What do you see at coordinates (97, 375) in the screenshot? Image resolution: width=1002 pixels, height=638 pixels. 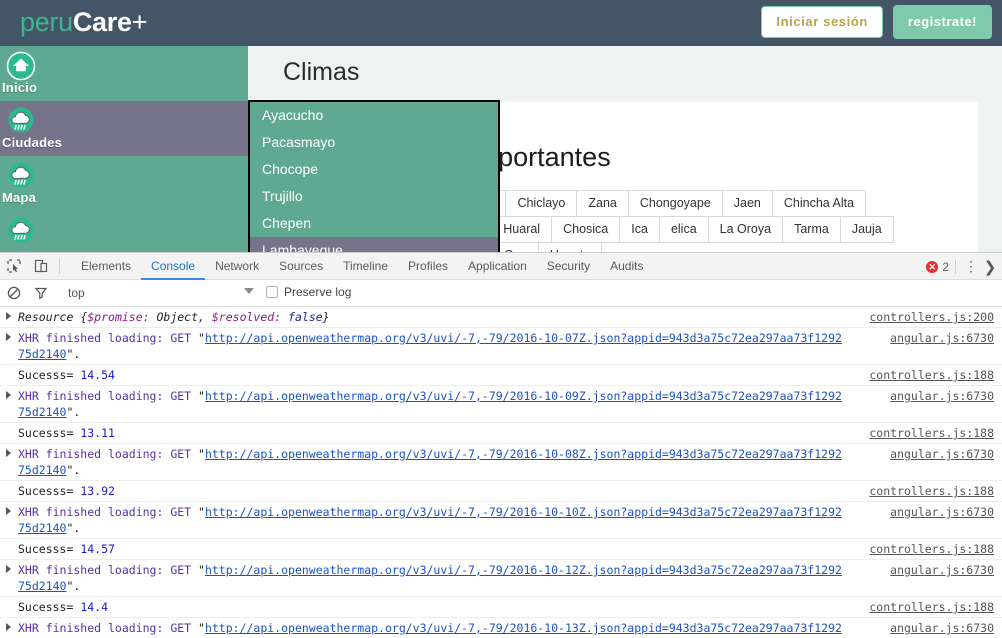 I see `success-value: 14.54` at bounding box center [97, 375].